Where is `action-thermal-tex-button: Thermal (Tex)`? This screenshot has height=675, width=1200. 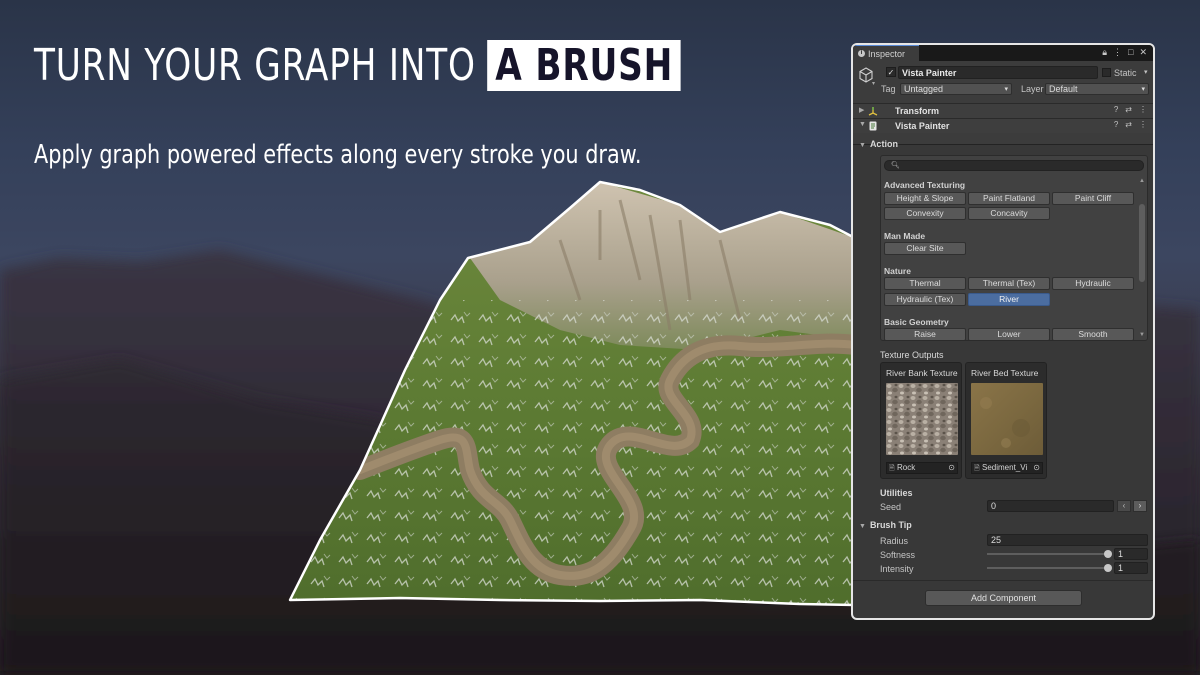
action-thermal-tex-button: Thermal (Tex) is located at coordinates (1009, 283).